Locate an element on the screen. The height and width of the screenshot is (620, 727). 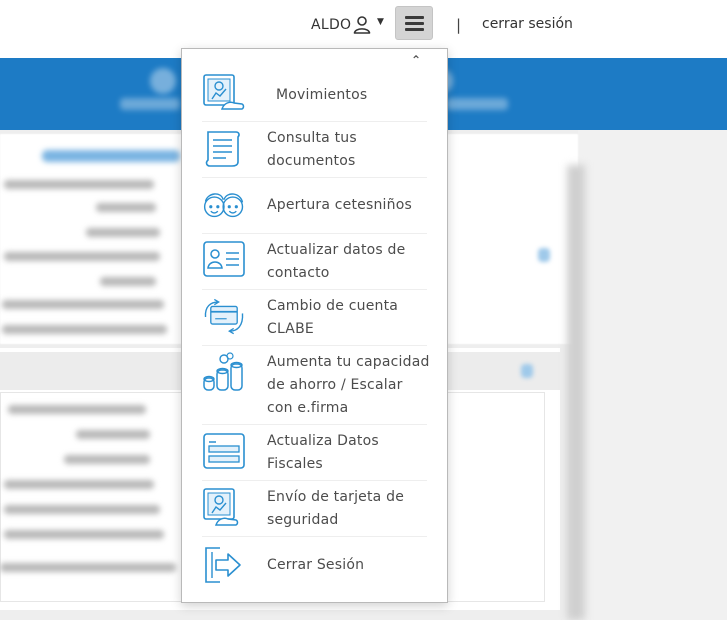
menu-item-tarjeta-seguridad: Envío de tarjeta de seguridad is located at coordinates (314, 509).